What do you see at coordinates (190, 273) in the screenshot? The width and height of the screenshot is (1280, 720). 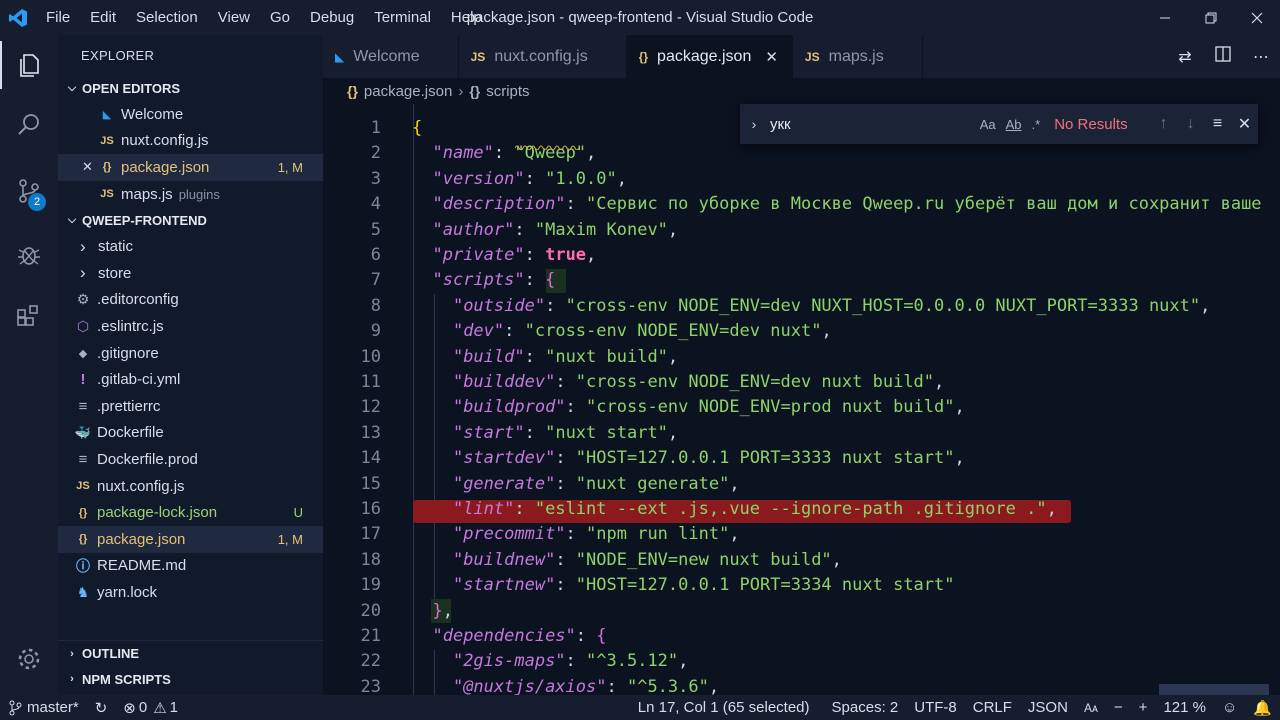 I see `folder-item: › store` at bounding box center [190, 273].